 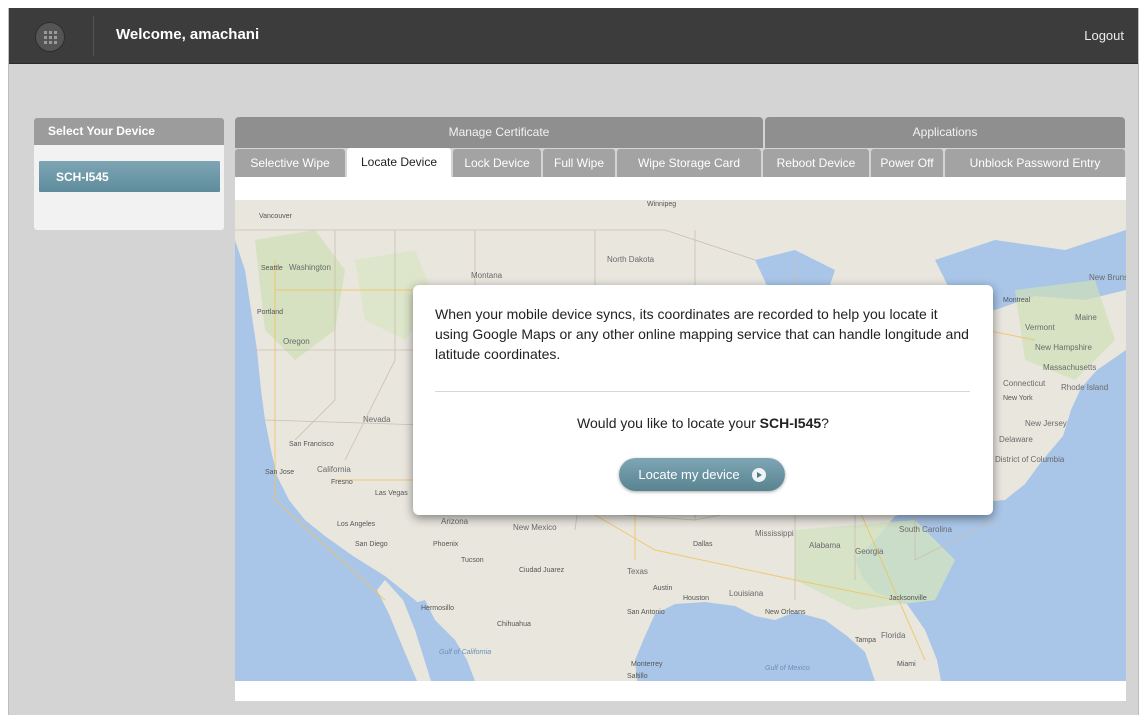 I want to click on label-arizona: Arizona, so click(x=455, y=521).